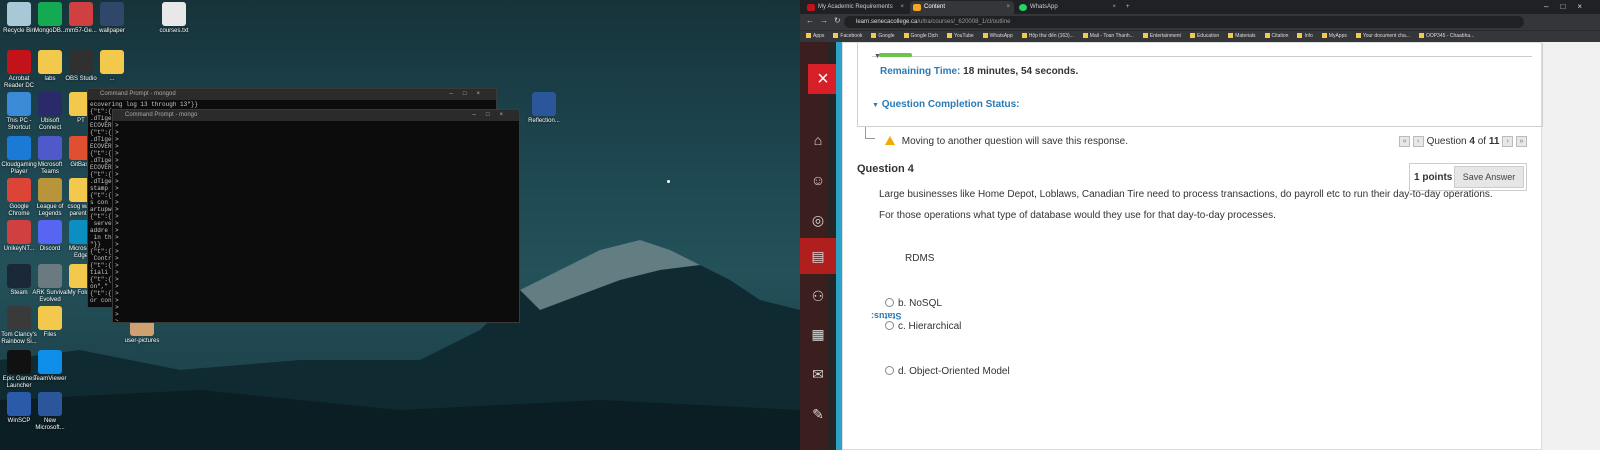 Image resolution: width=1600 pixels, height=450 pixels. I want to click on desktop-icon-label: wallpaper, so click(112, 31).